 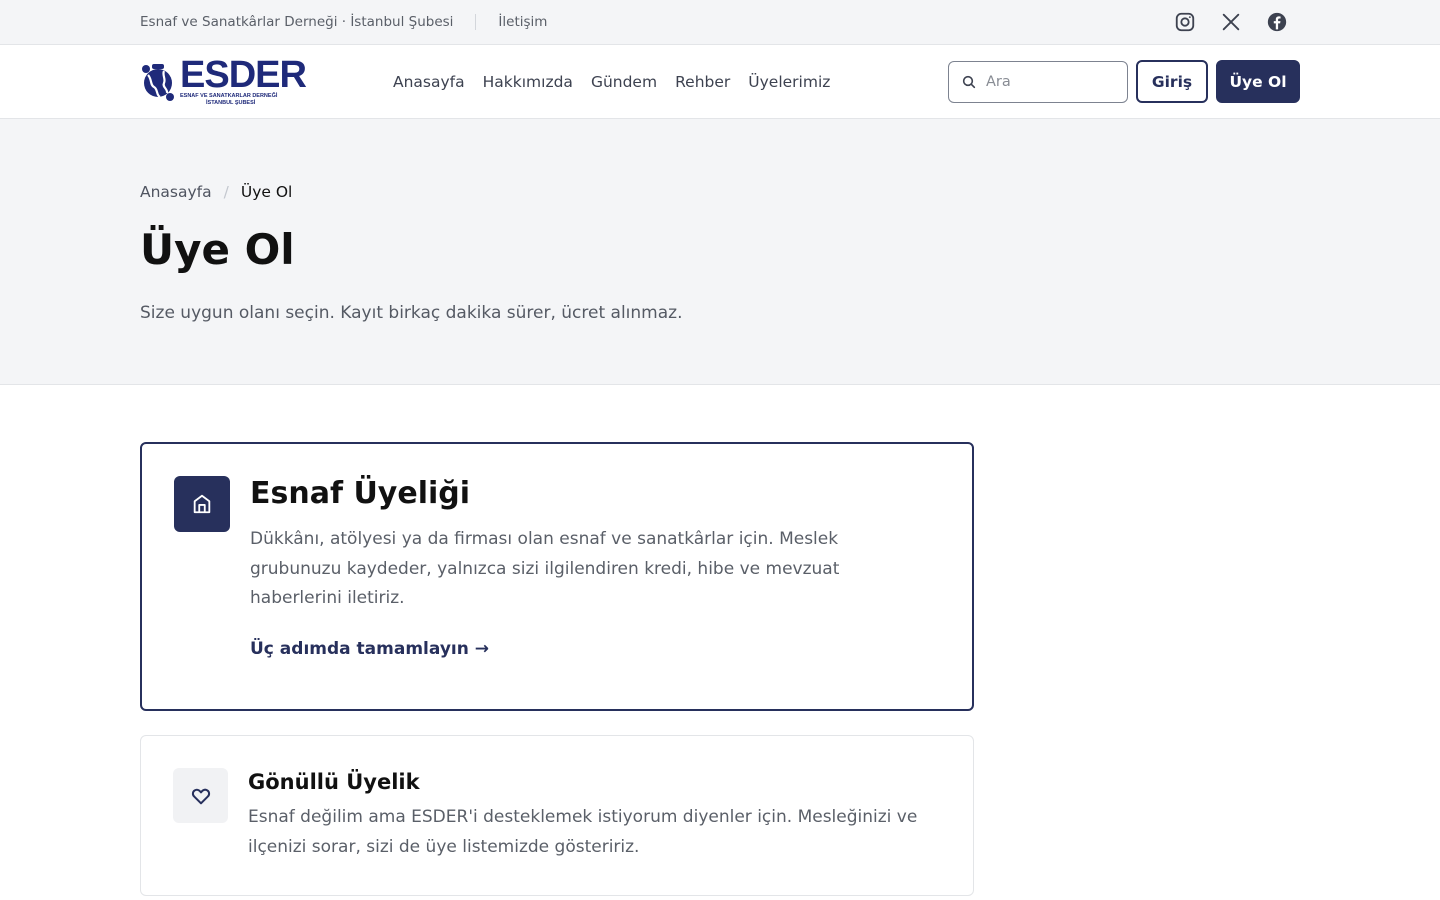 I want to click on login-button: Giriş, so click(x=1172, y=81).